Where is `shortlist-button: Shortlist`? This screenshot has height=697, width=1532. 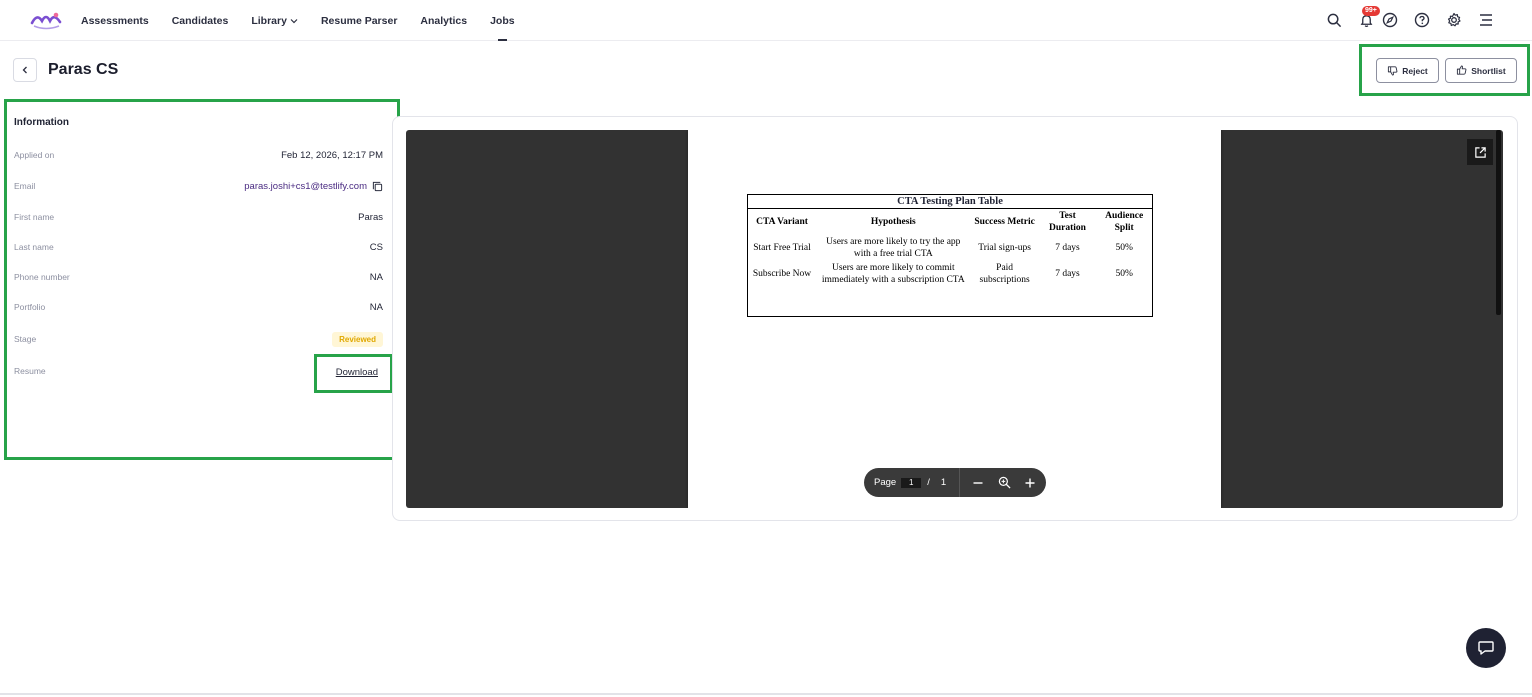
shortlist-button: Shortlist is located at coordinates (1481, 70).